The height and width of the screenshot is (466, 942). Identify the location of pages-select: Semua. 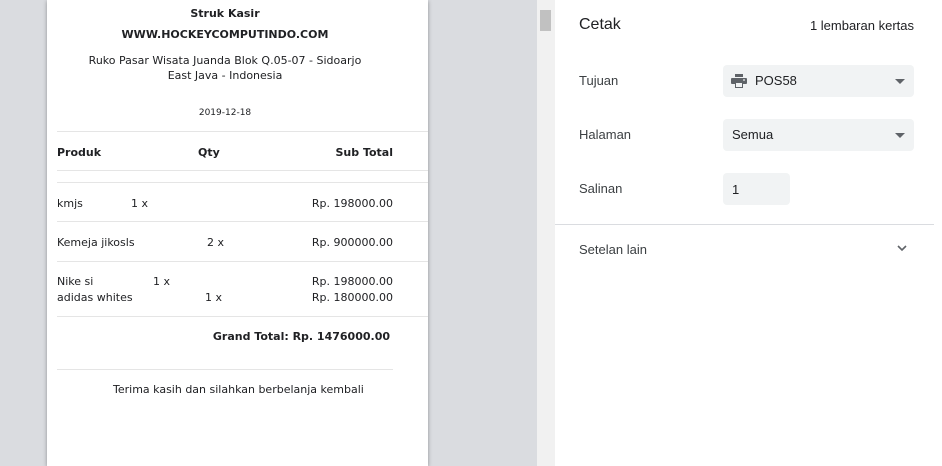
(818, 135).